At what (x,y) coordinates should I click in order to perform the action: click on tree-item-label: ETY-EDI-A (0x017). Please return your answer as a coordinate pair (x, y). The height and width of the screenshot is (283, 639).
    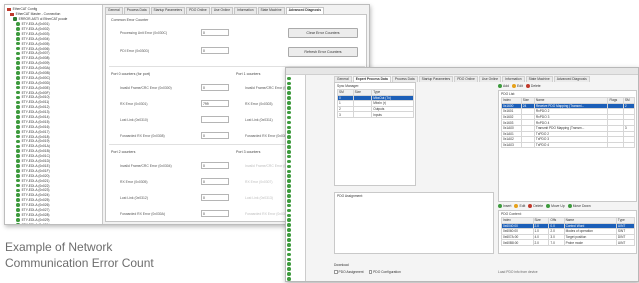
    Looking at the image, I should click on (35, 131).